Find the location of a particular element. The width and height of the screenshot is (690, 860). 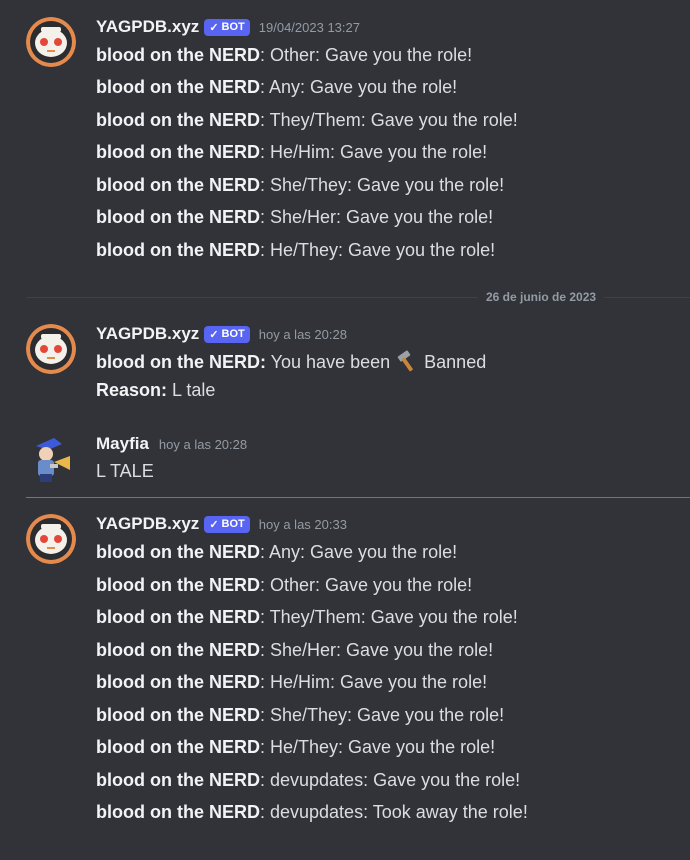

new-messages-divider is located at coordinates (358, 497).